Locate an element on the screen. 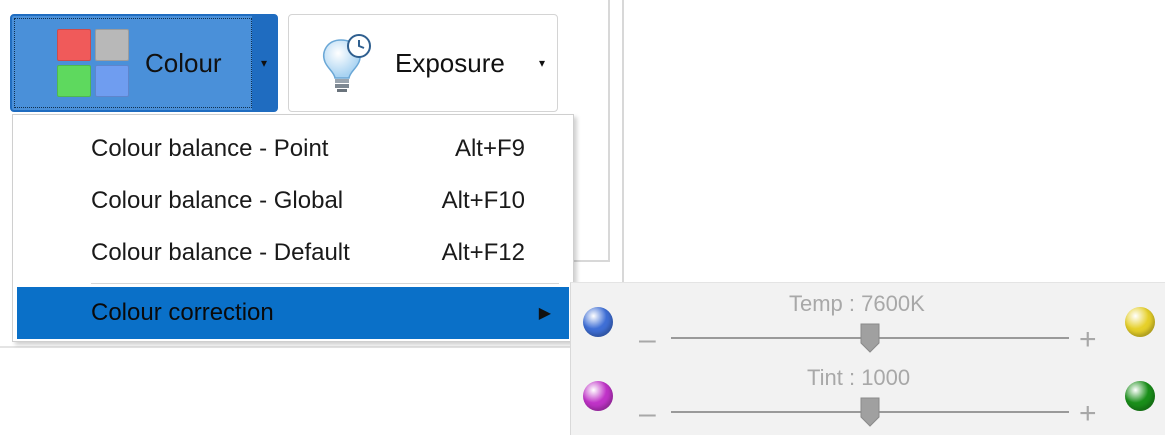 Image resolution: width=1165 pixels, height=435 pixels. colour-split-button: Colour ▾ is located at coordinates (144, 63).